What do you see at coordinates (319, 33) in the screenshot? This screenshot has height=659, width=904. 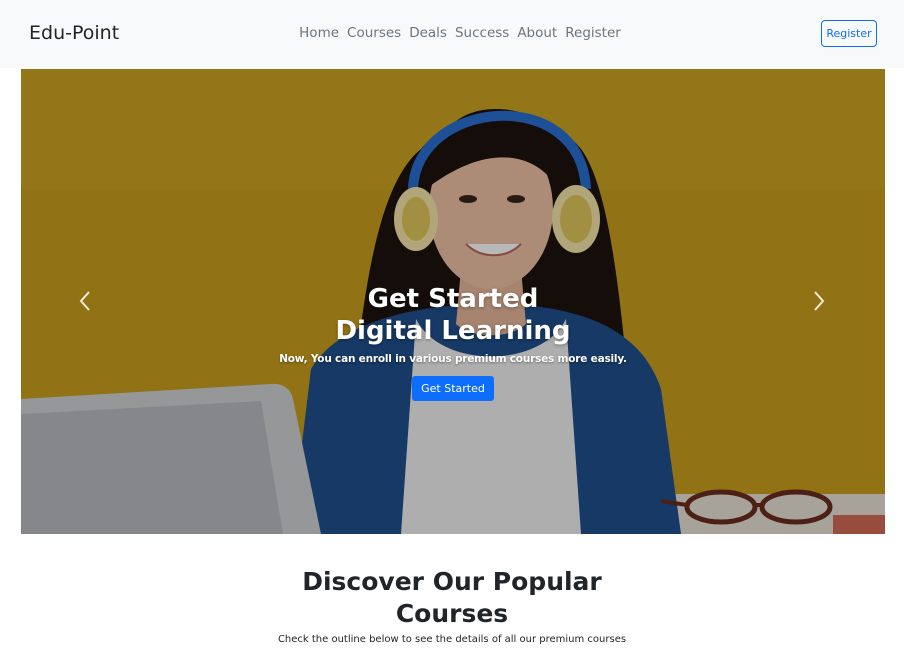 I see `nav-link-home: Home` at bounding box center [319, 33].